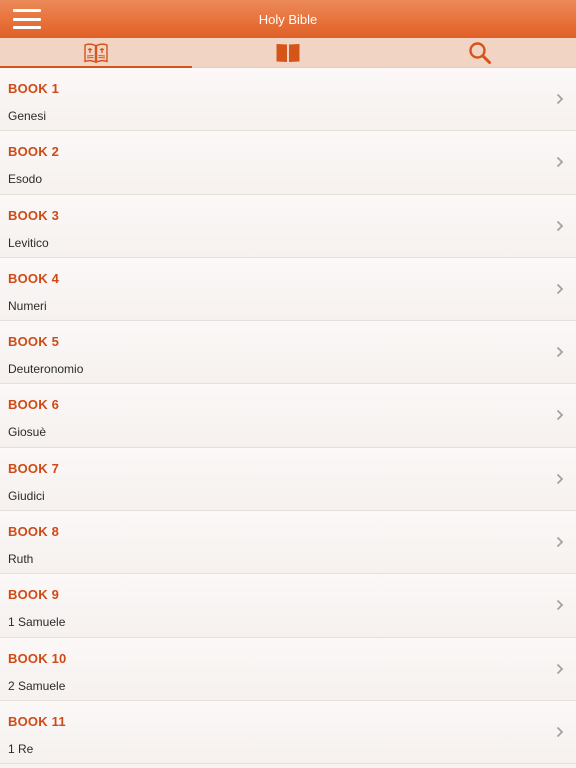 The height and width of the screenshot is (768, 576). I want to click on search-icon, so click(480, 52).